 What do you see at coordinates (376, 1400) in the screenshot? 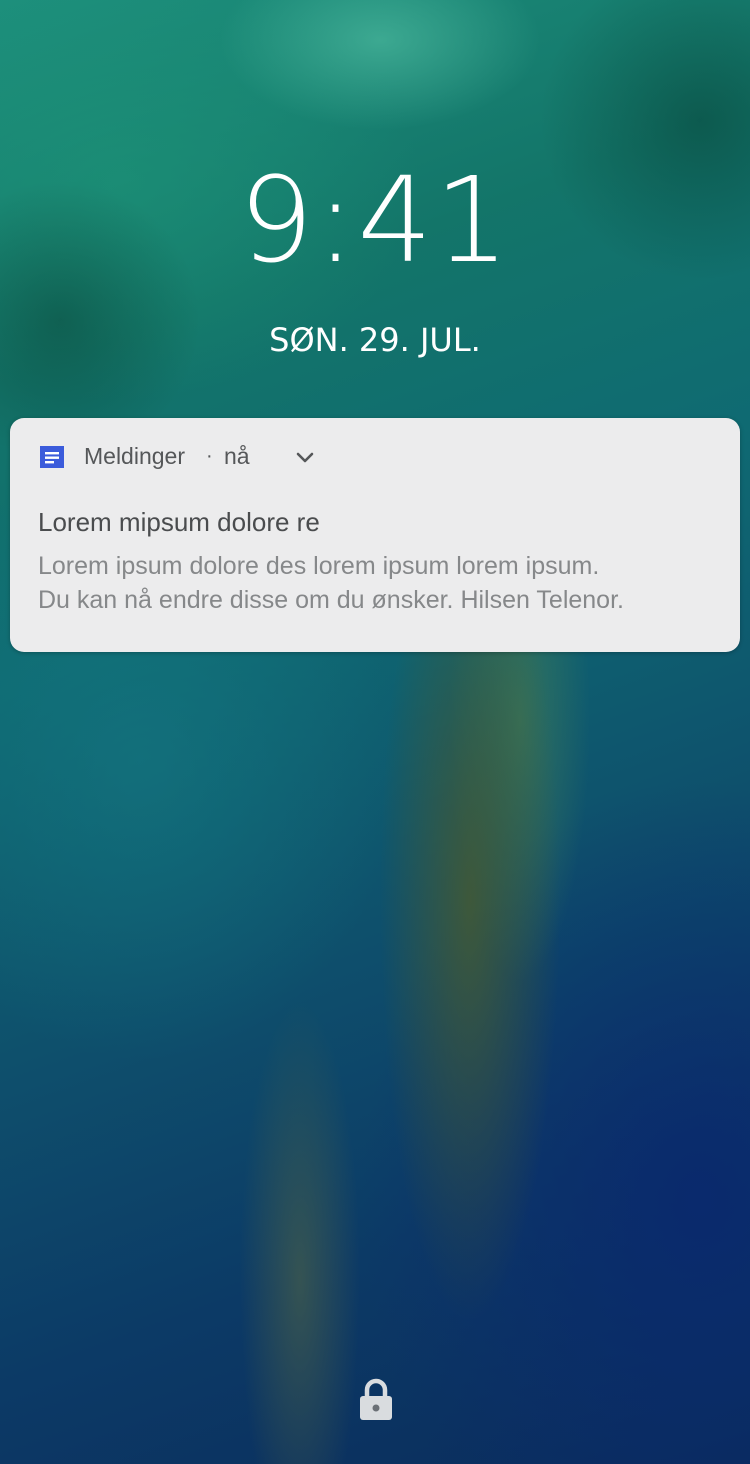
I see `lock-icon` at bounding box center [376, 1400].